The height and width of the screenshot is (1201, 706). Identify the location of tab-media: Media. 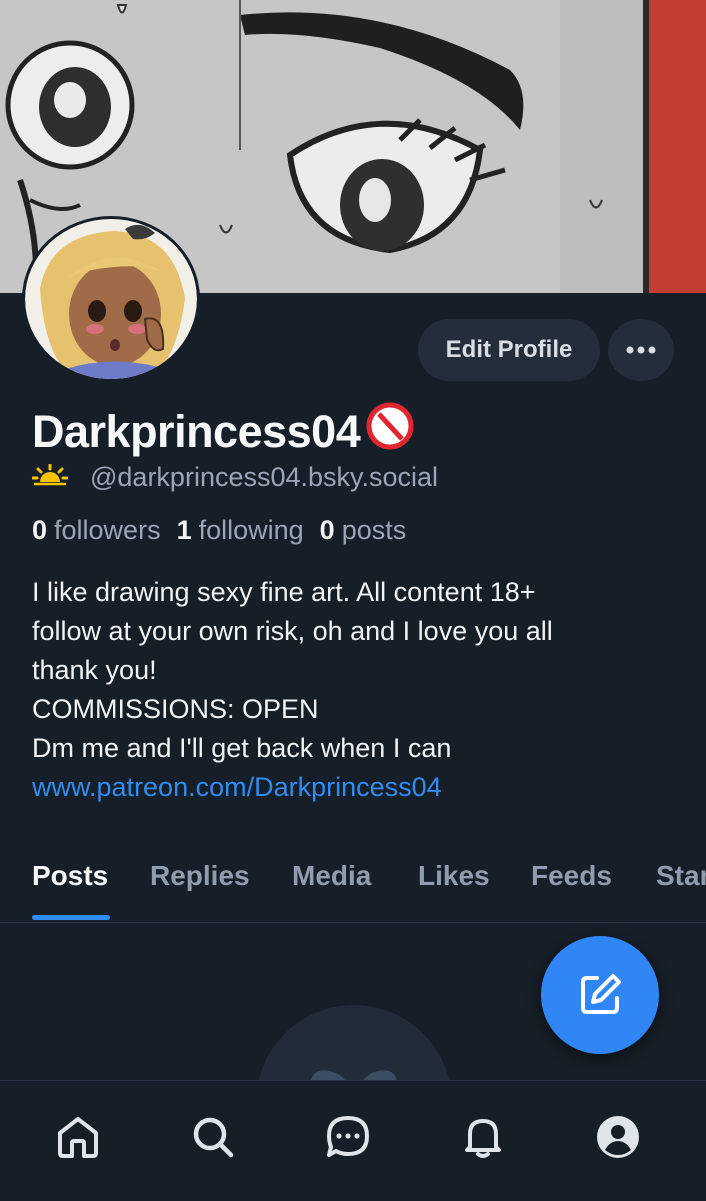
(331, 876).